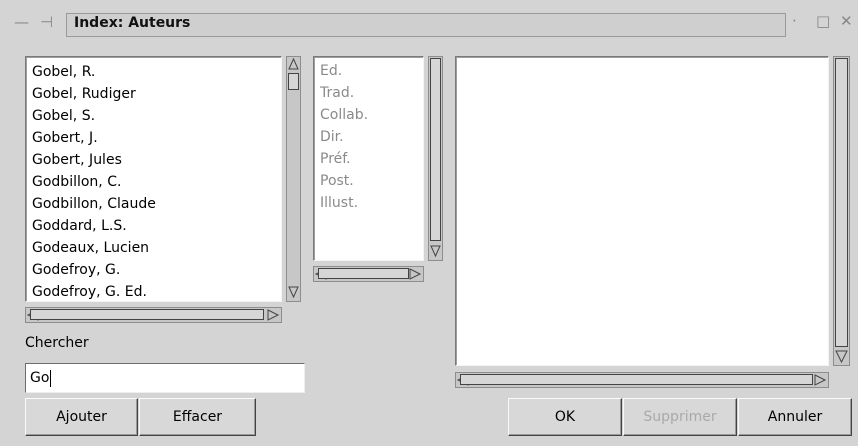 The width and height of the screenshot is (858, 446). What do you see at coordinates (65, 138) in the screenshot?
I see `list-item: Gobert, J.` at bounding box center [65, 138].